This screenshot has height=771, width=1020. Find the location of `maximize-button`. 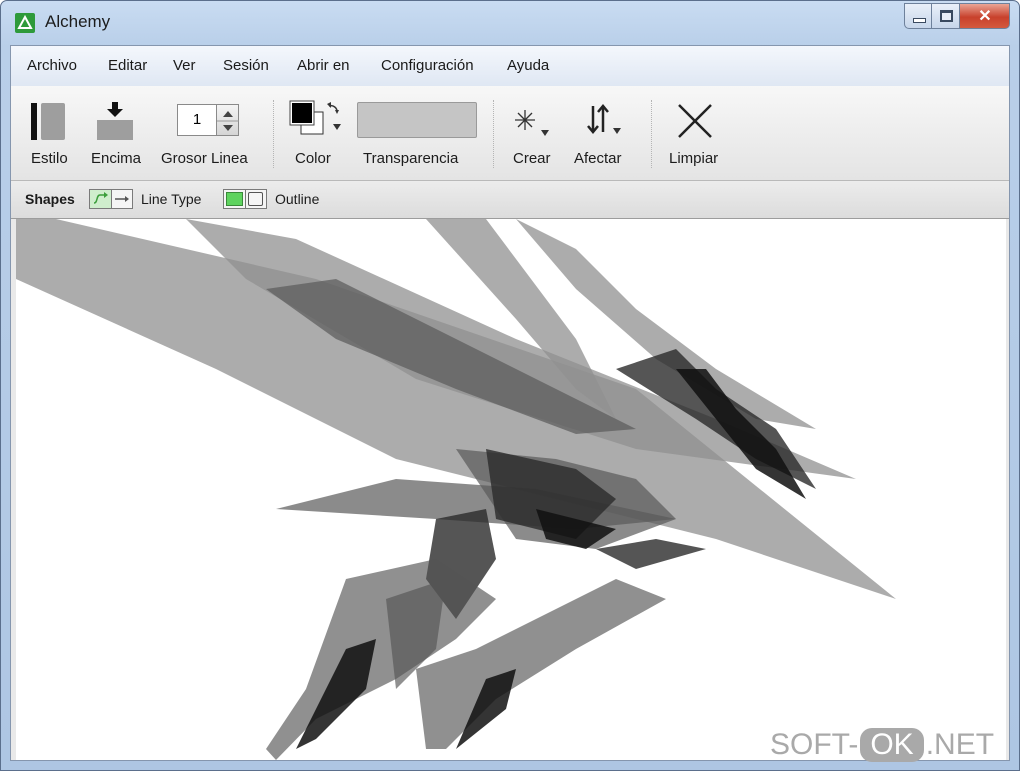

maximize-button is located at coordinates (946, 16).